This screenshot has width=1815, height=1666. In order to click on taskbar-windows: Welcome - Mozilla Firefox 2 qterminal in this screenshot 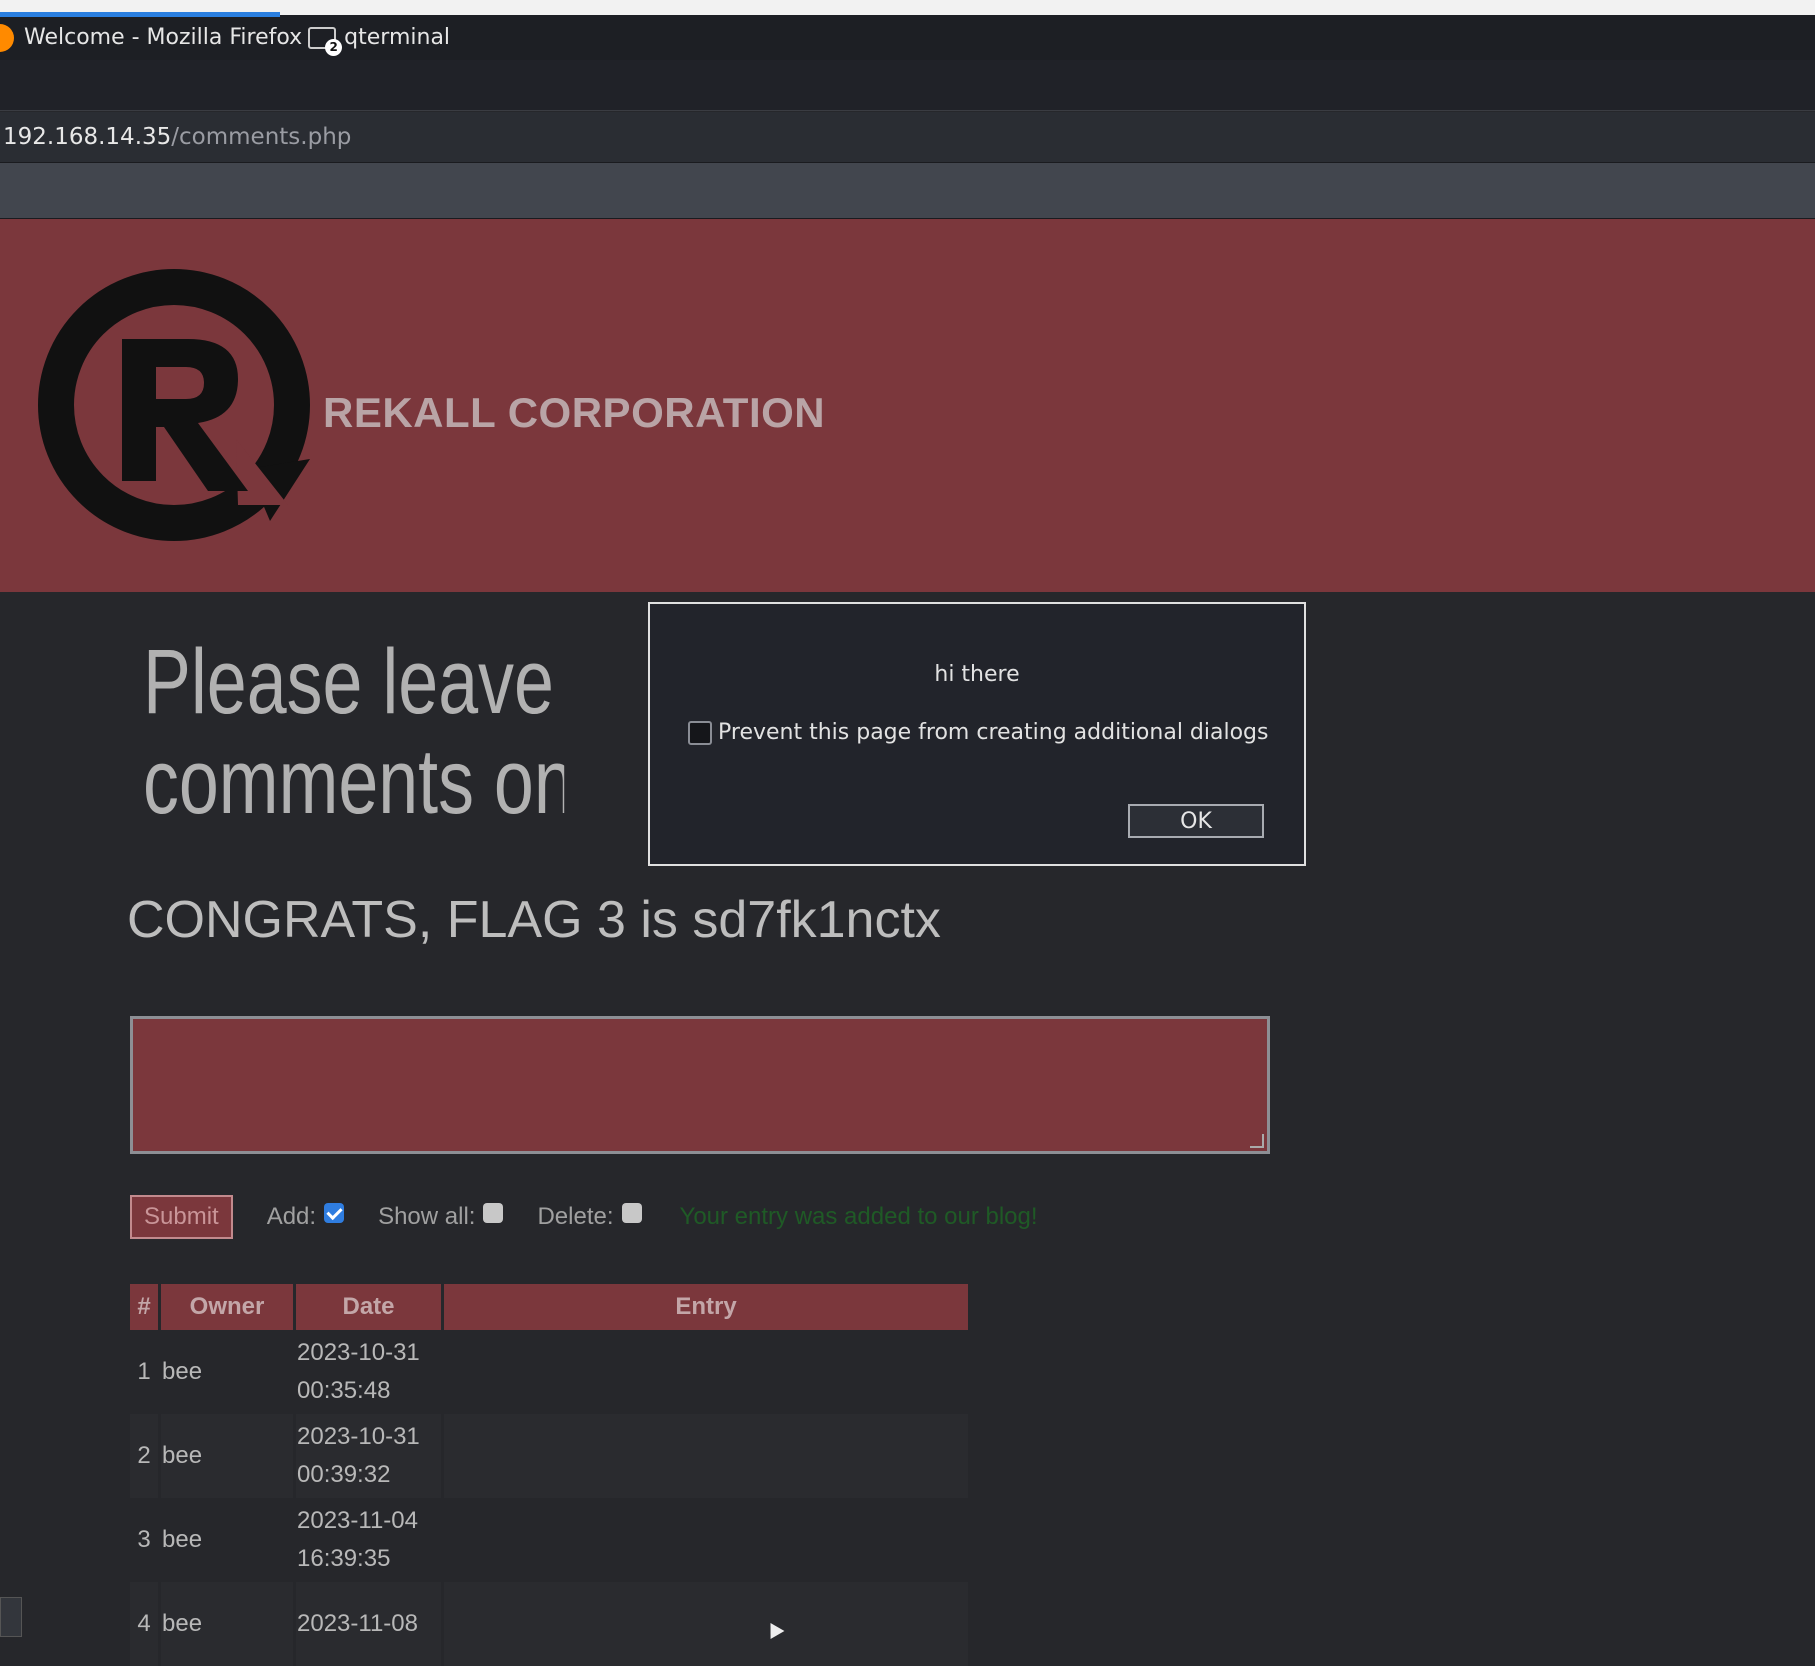, I will do `click(225, 37)`.